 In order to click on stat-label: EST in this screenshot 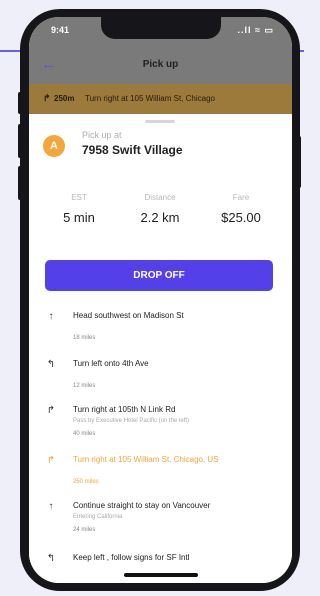, I will do `click(79, 197)`.